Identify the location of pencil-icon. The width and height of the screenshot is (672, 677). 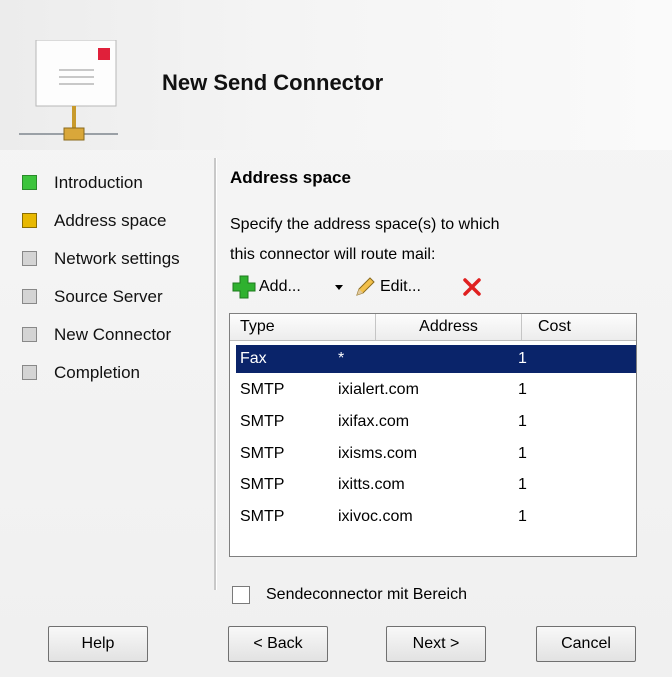
(365, 286).